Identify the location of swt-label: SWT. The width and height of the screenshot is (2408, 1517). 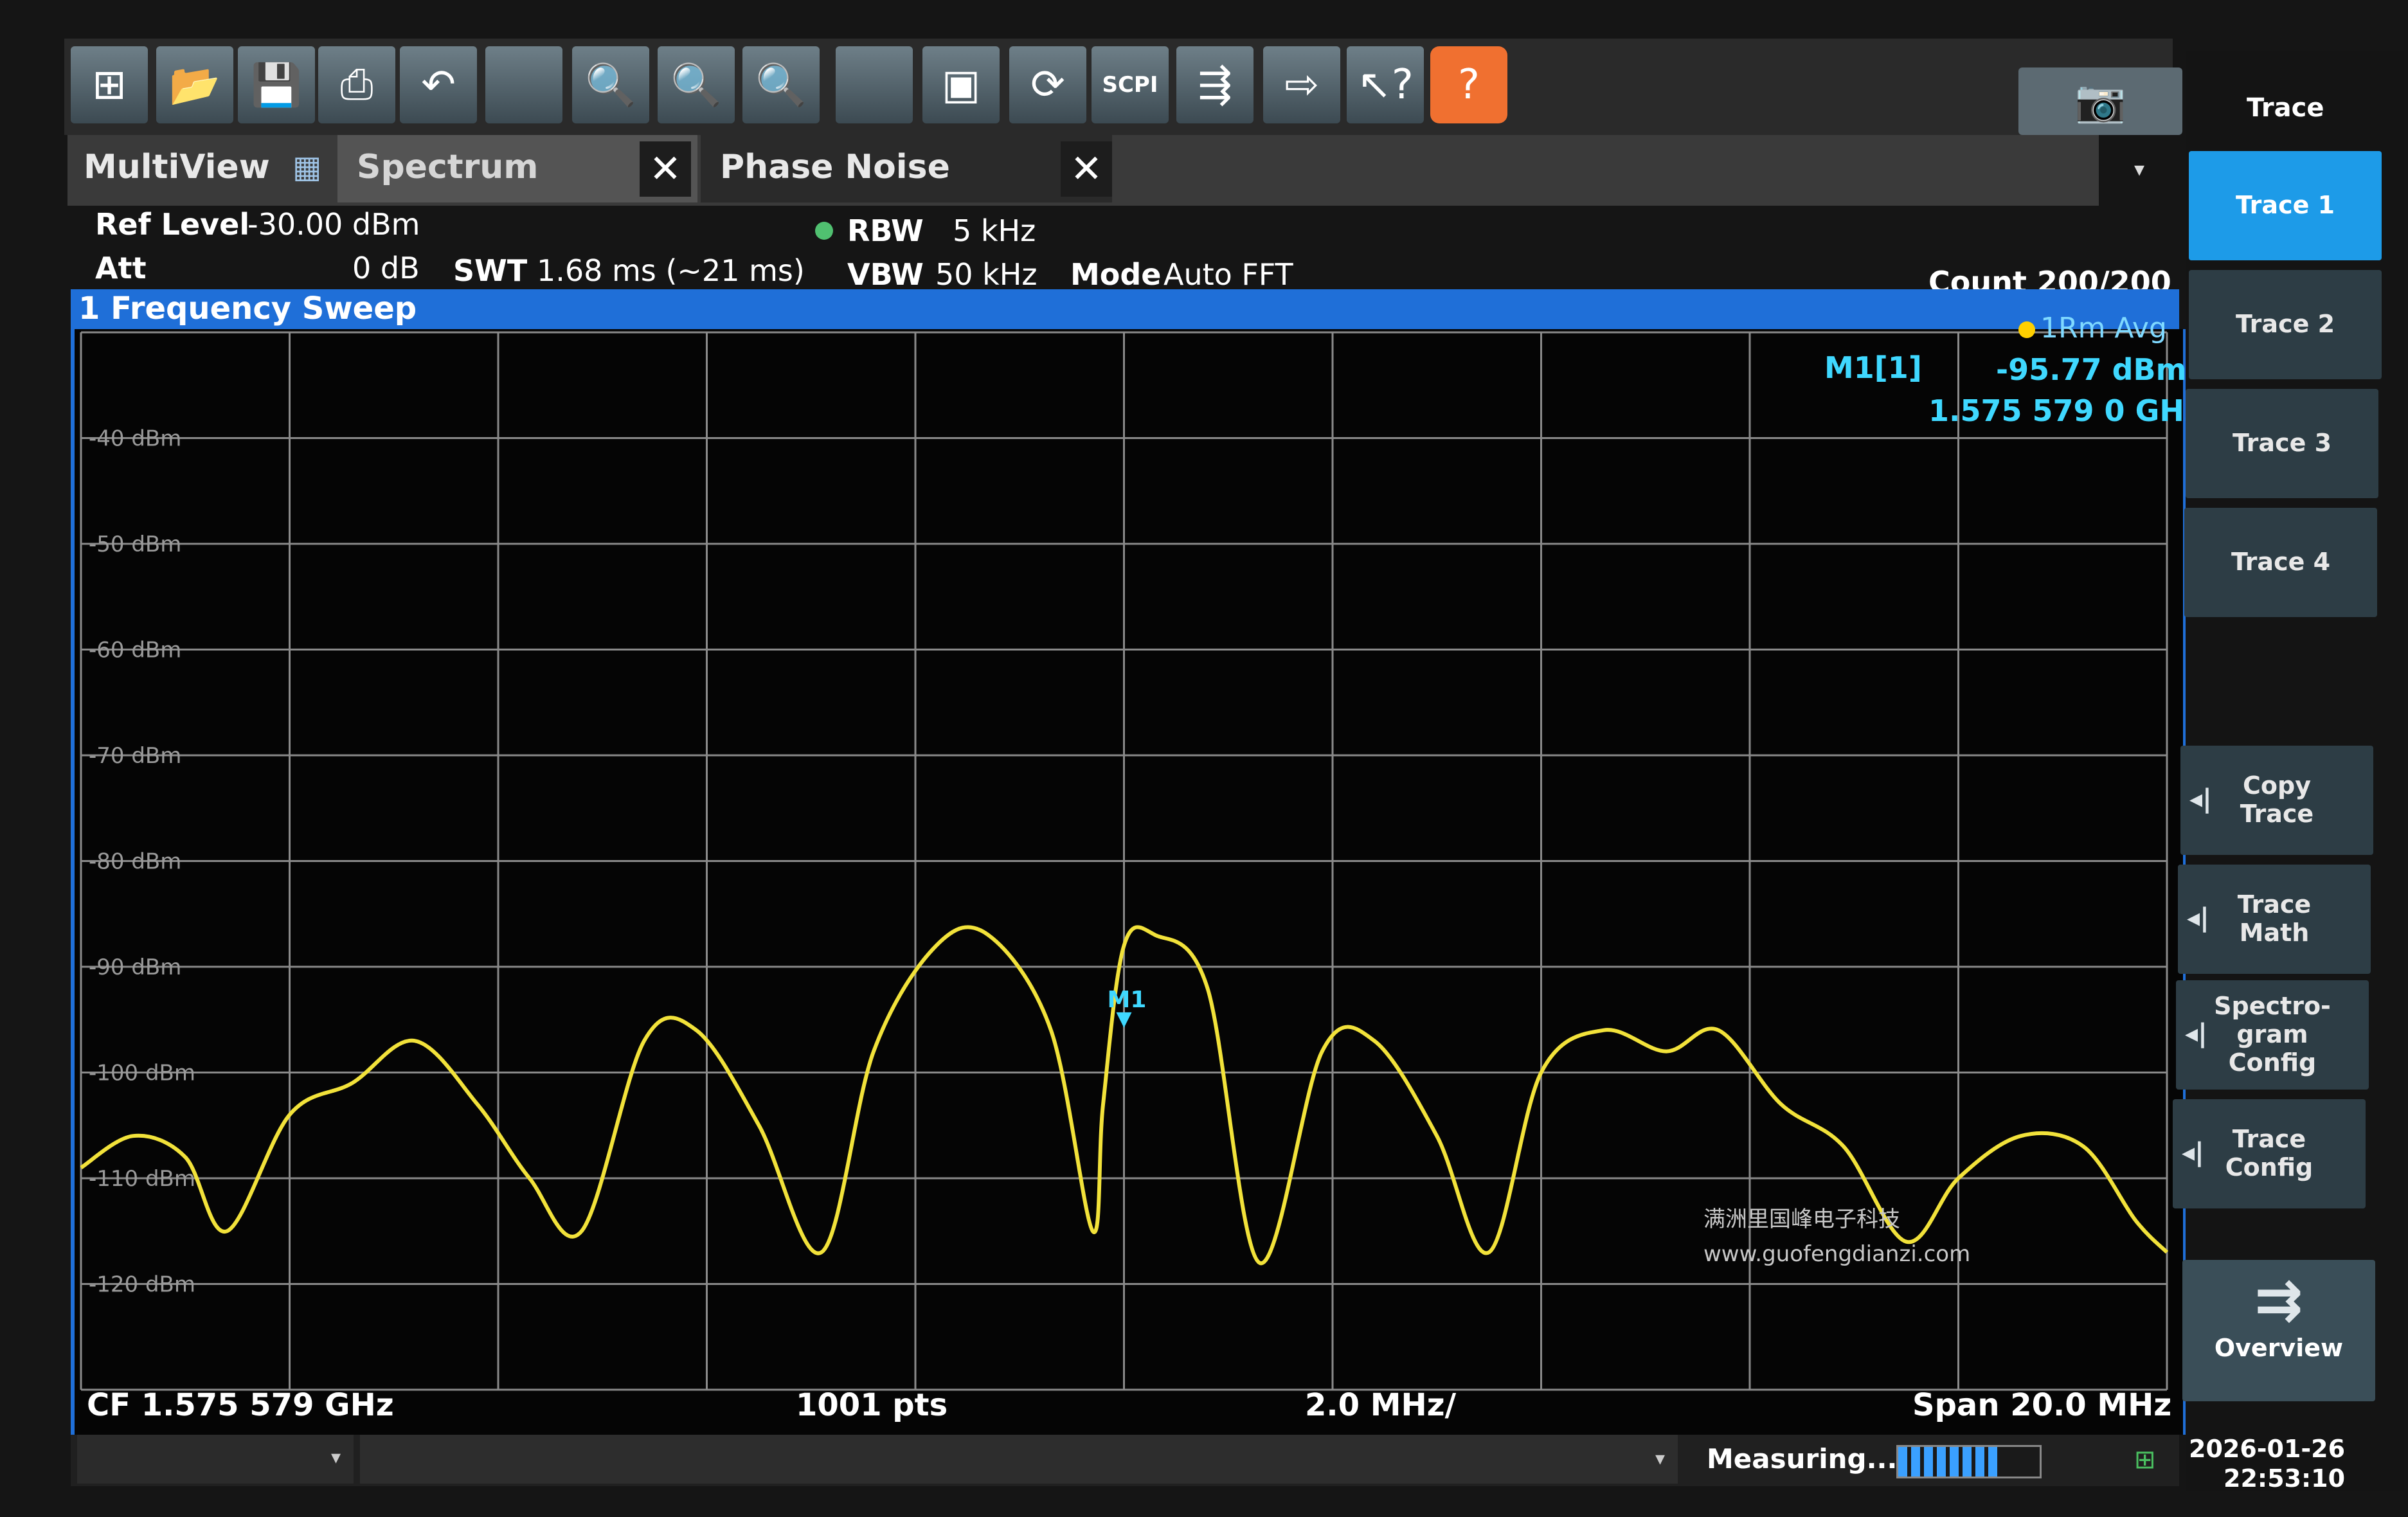
(490, 270).